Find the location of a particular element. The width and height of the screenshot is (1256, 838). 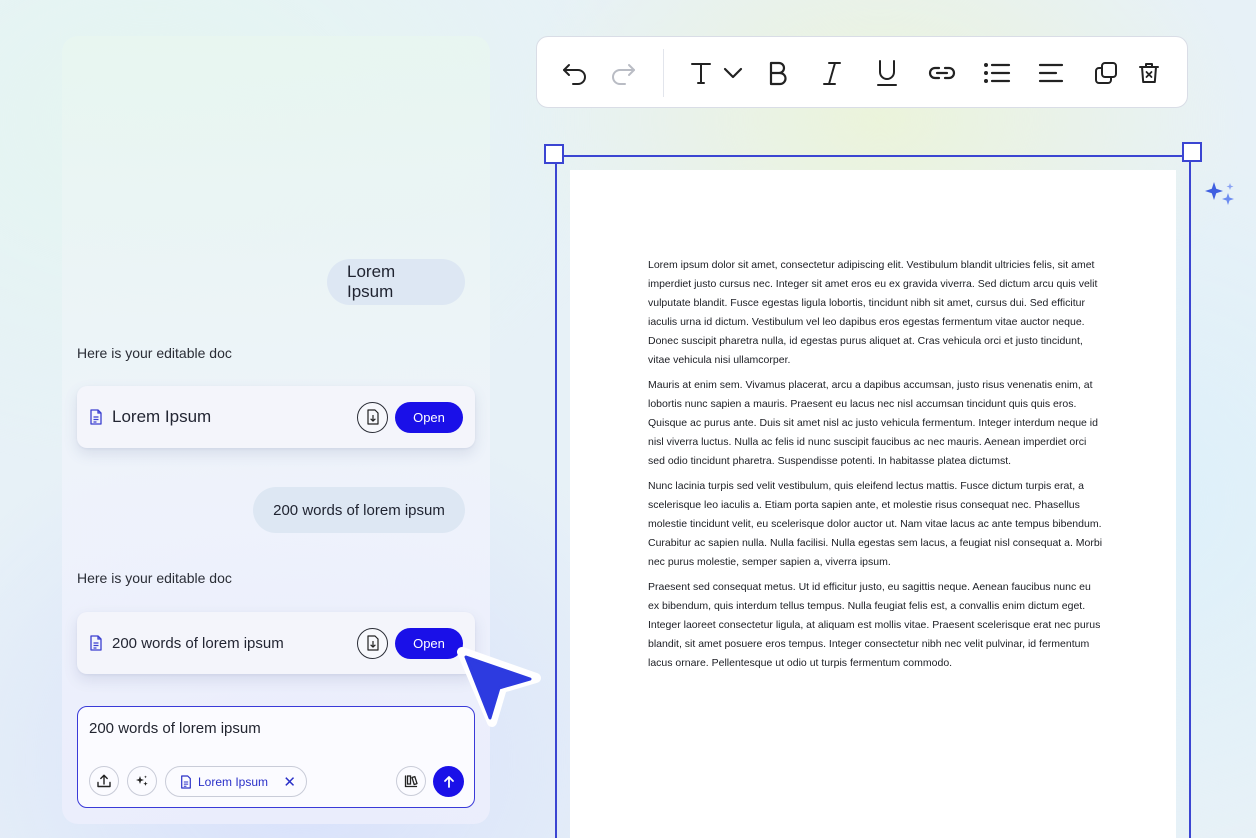

doc-card-title: 200 words of lorem ipsum is located at coordinates (198, 643).